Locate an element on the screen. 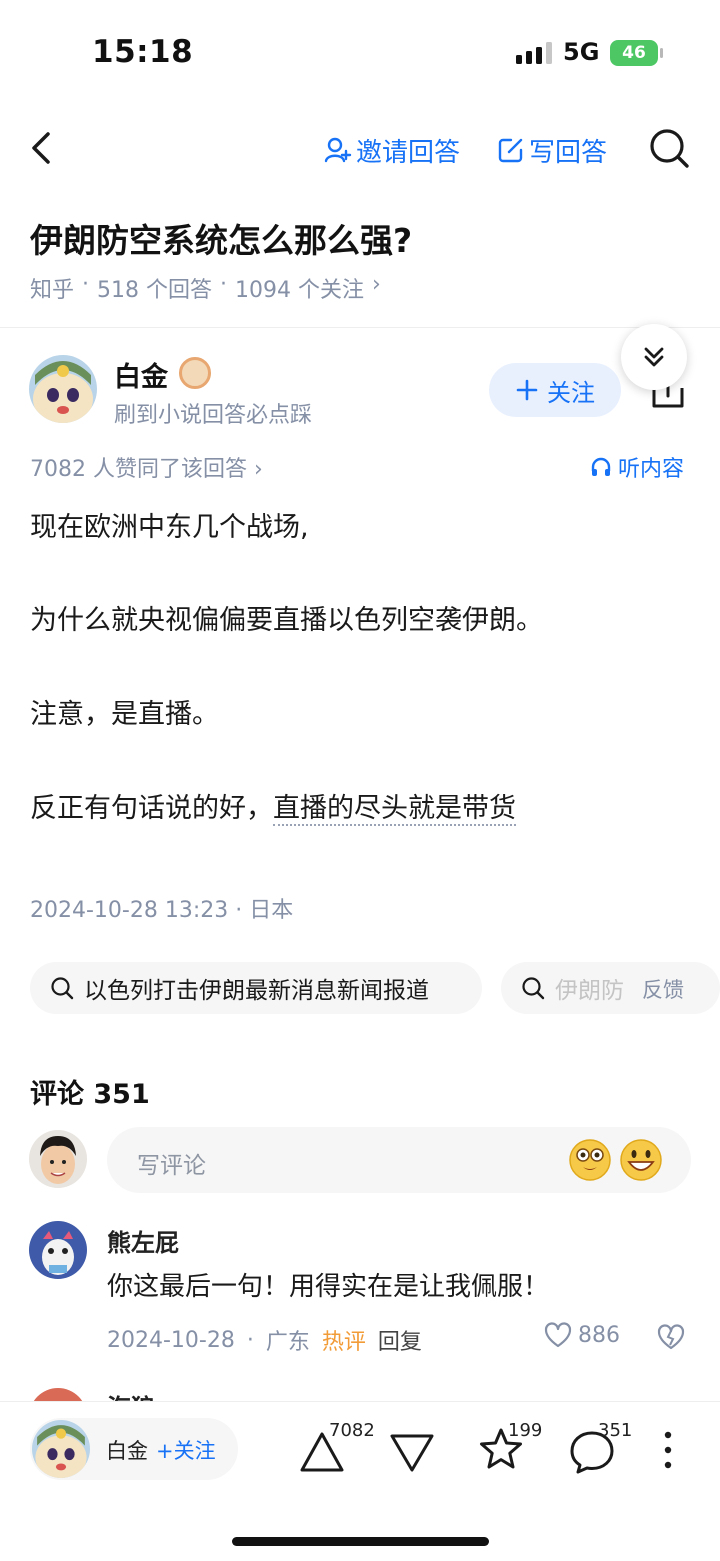 The width and height of the screenshot is (720, 1561). commenter-name: 熊左屁 is located at coordinates (143, 1240).